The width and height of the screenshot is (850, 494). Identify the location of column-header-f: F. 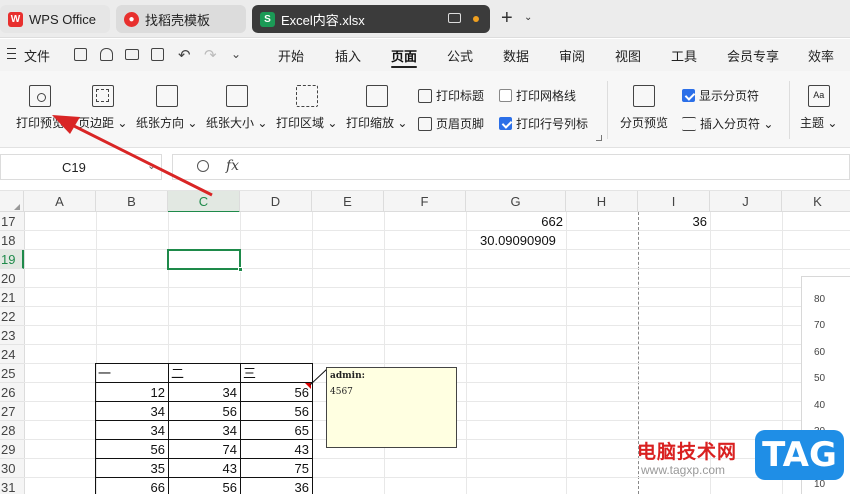
(425, 202).